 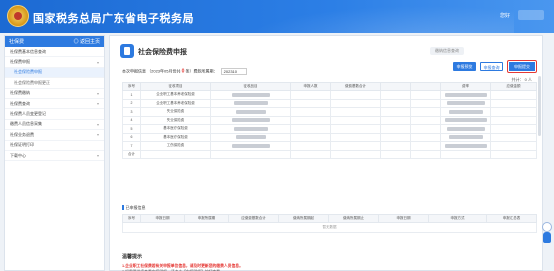 What do you see at coordinates (131, 129) in the screenshot?
I see `table-cell: 5` at bounding box center [131, 129].